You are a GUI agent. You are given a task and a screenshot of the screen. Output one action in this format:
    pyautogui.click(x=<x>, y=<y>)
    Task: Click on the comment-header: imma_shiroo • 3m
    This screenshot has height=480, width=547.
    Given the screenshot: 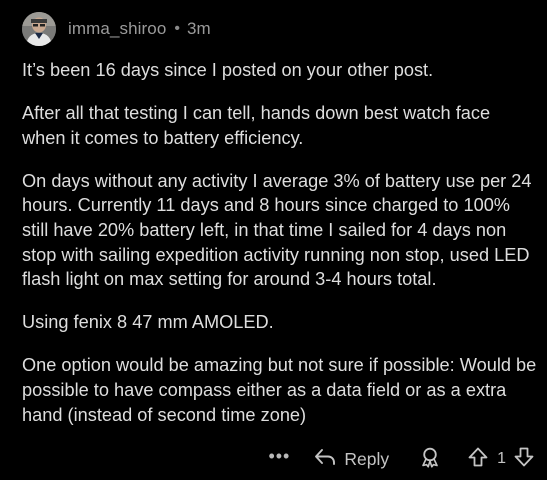 What is the action you would take?
    pyautogui.click(x=116, y=29)
    